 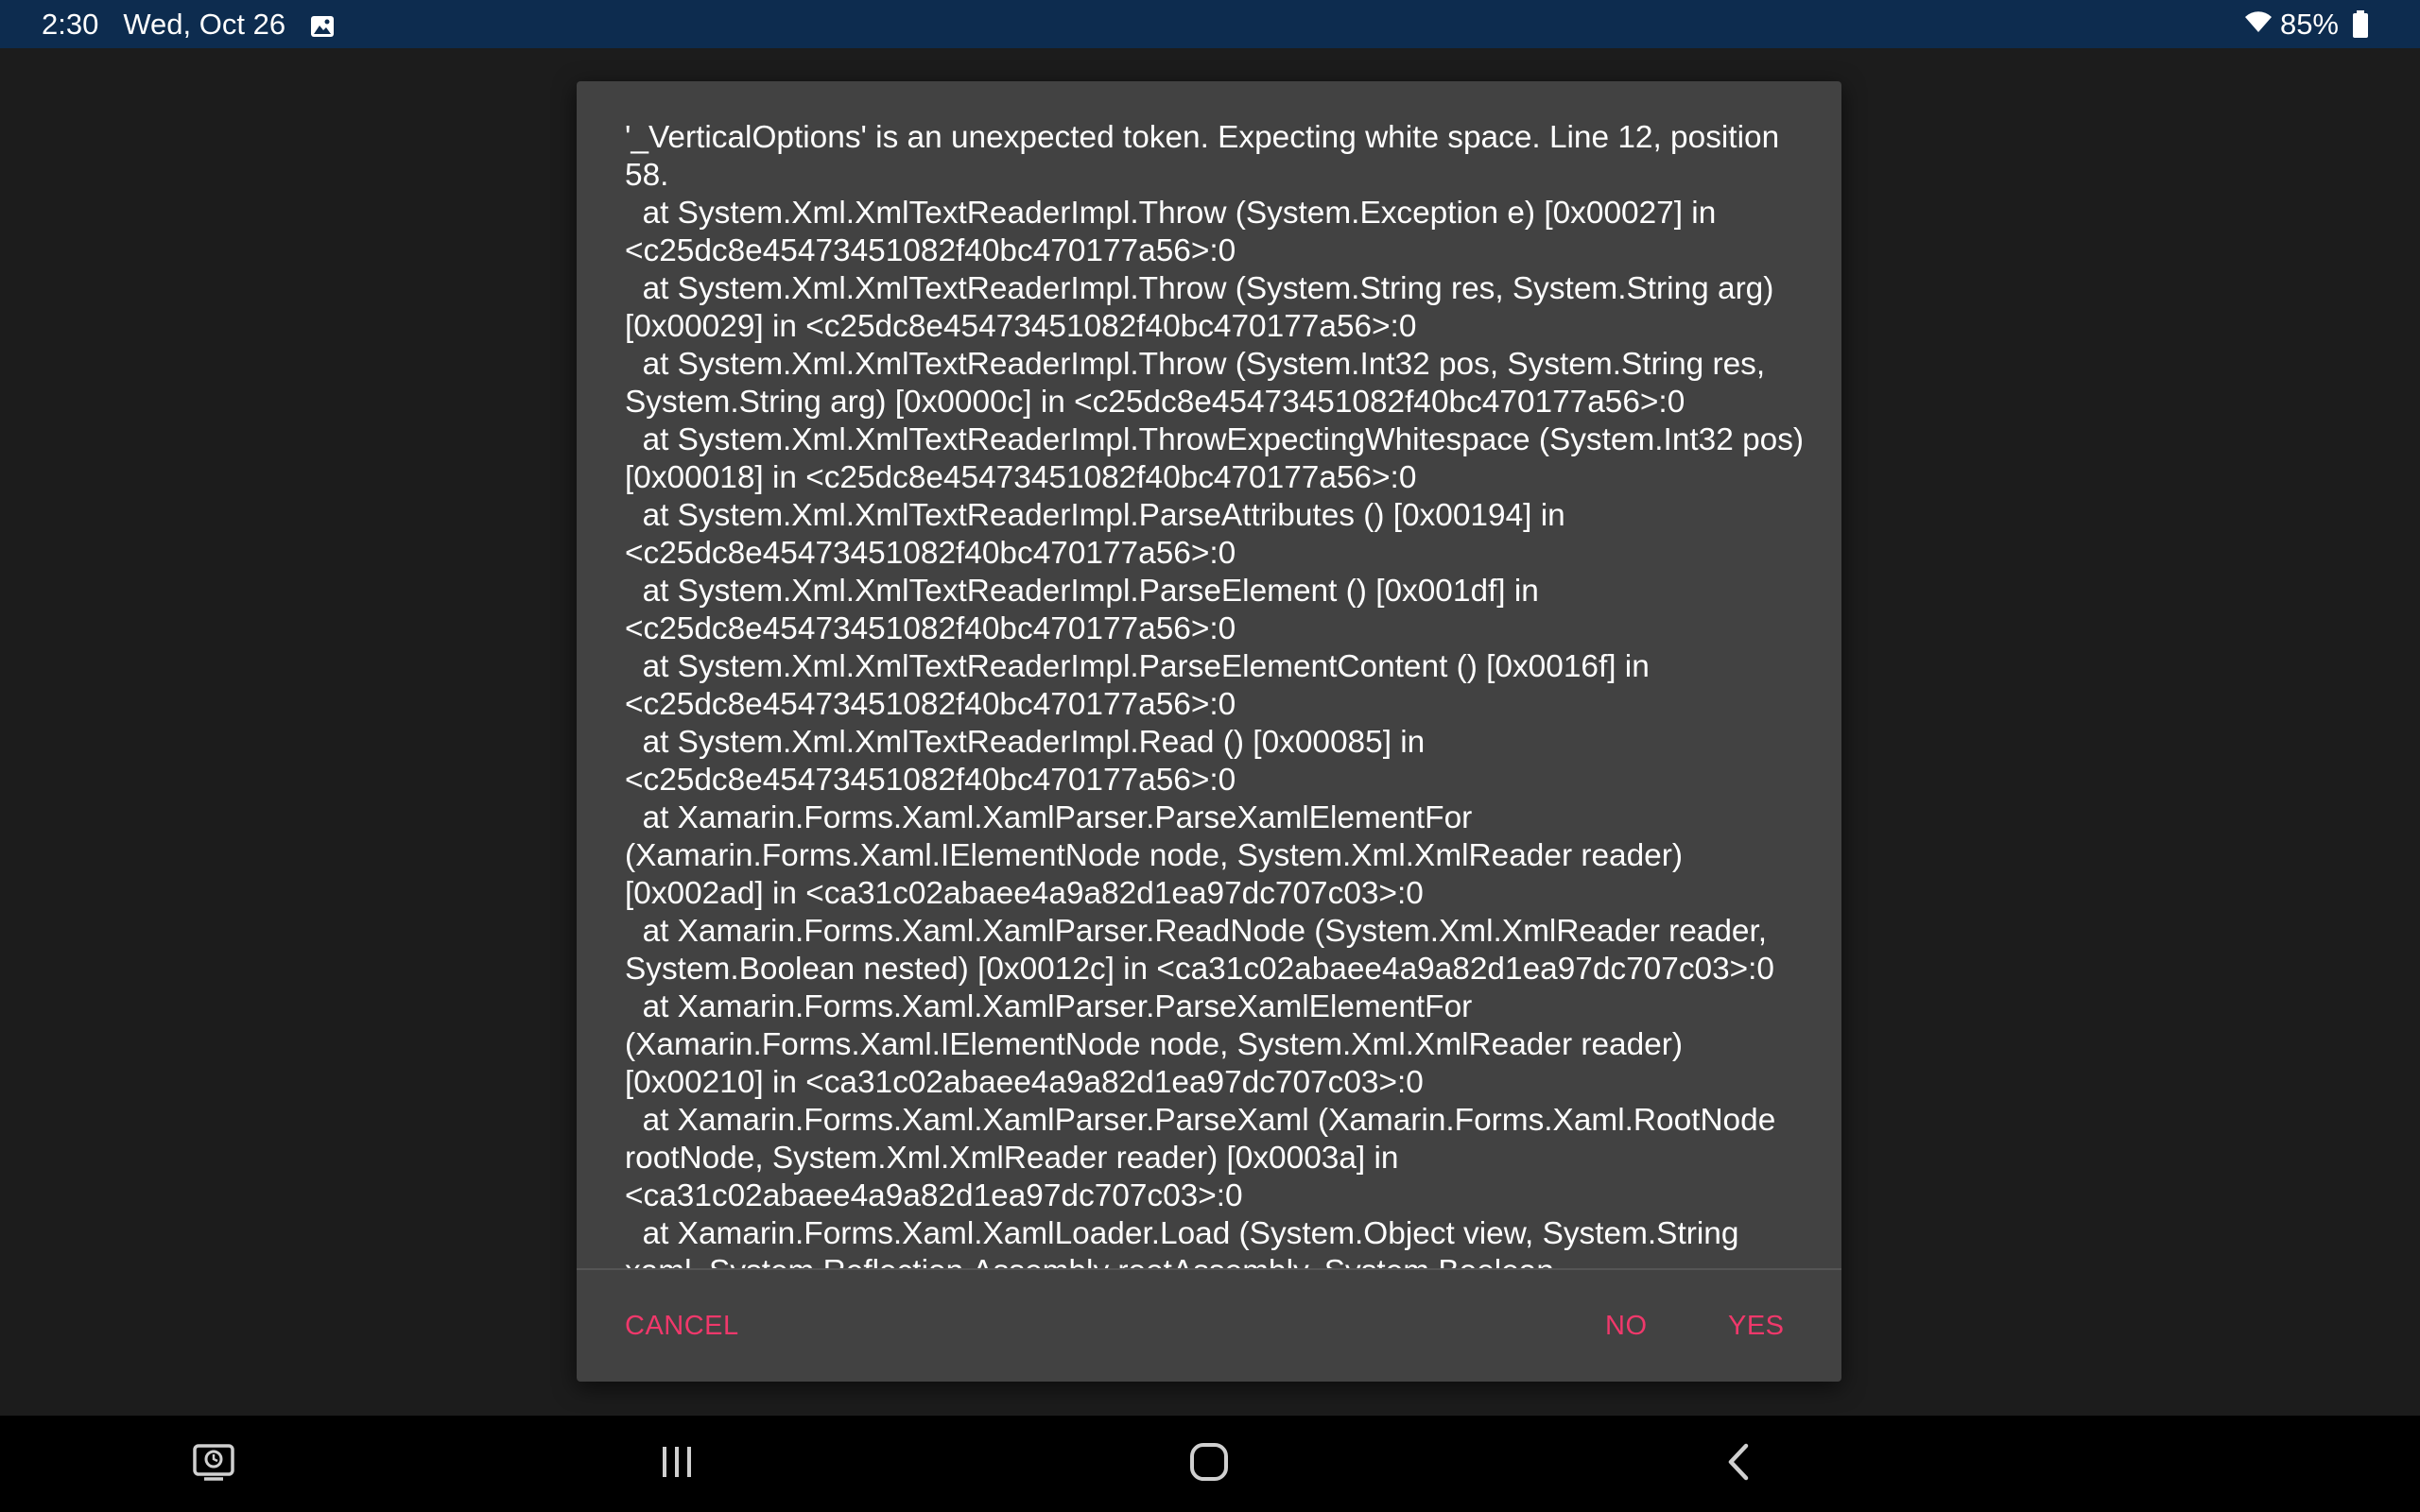 I want to click on navigation-bar, so click(x=1210, y=1464).